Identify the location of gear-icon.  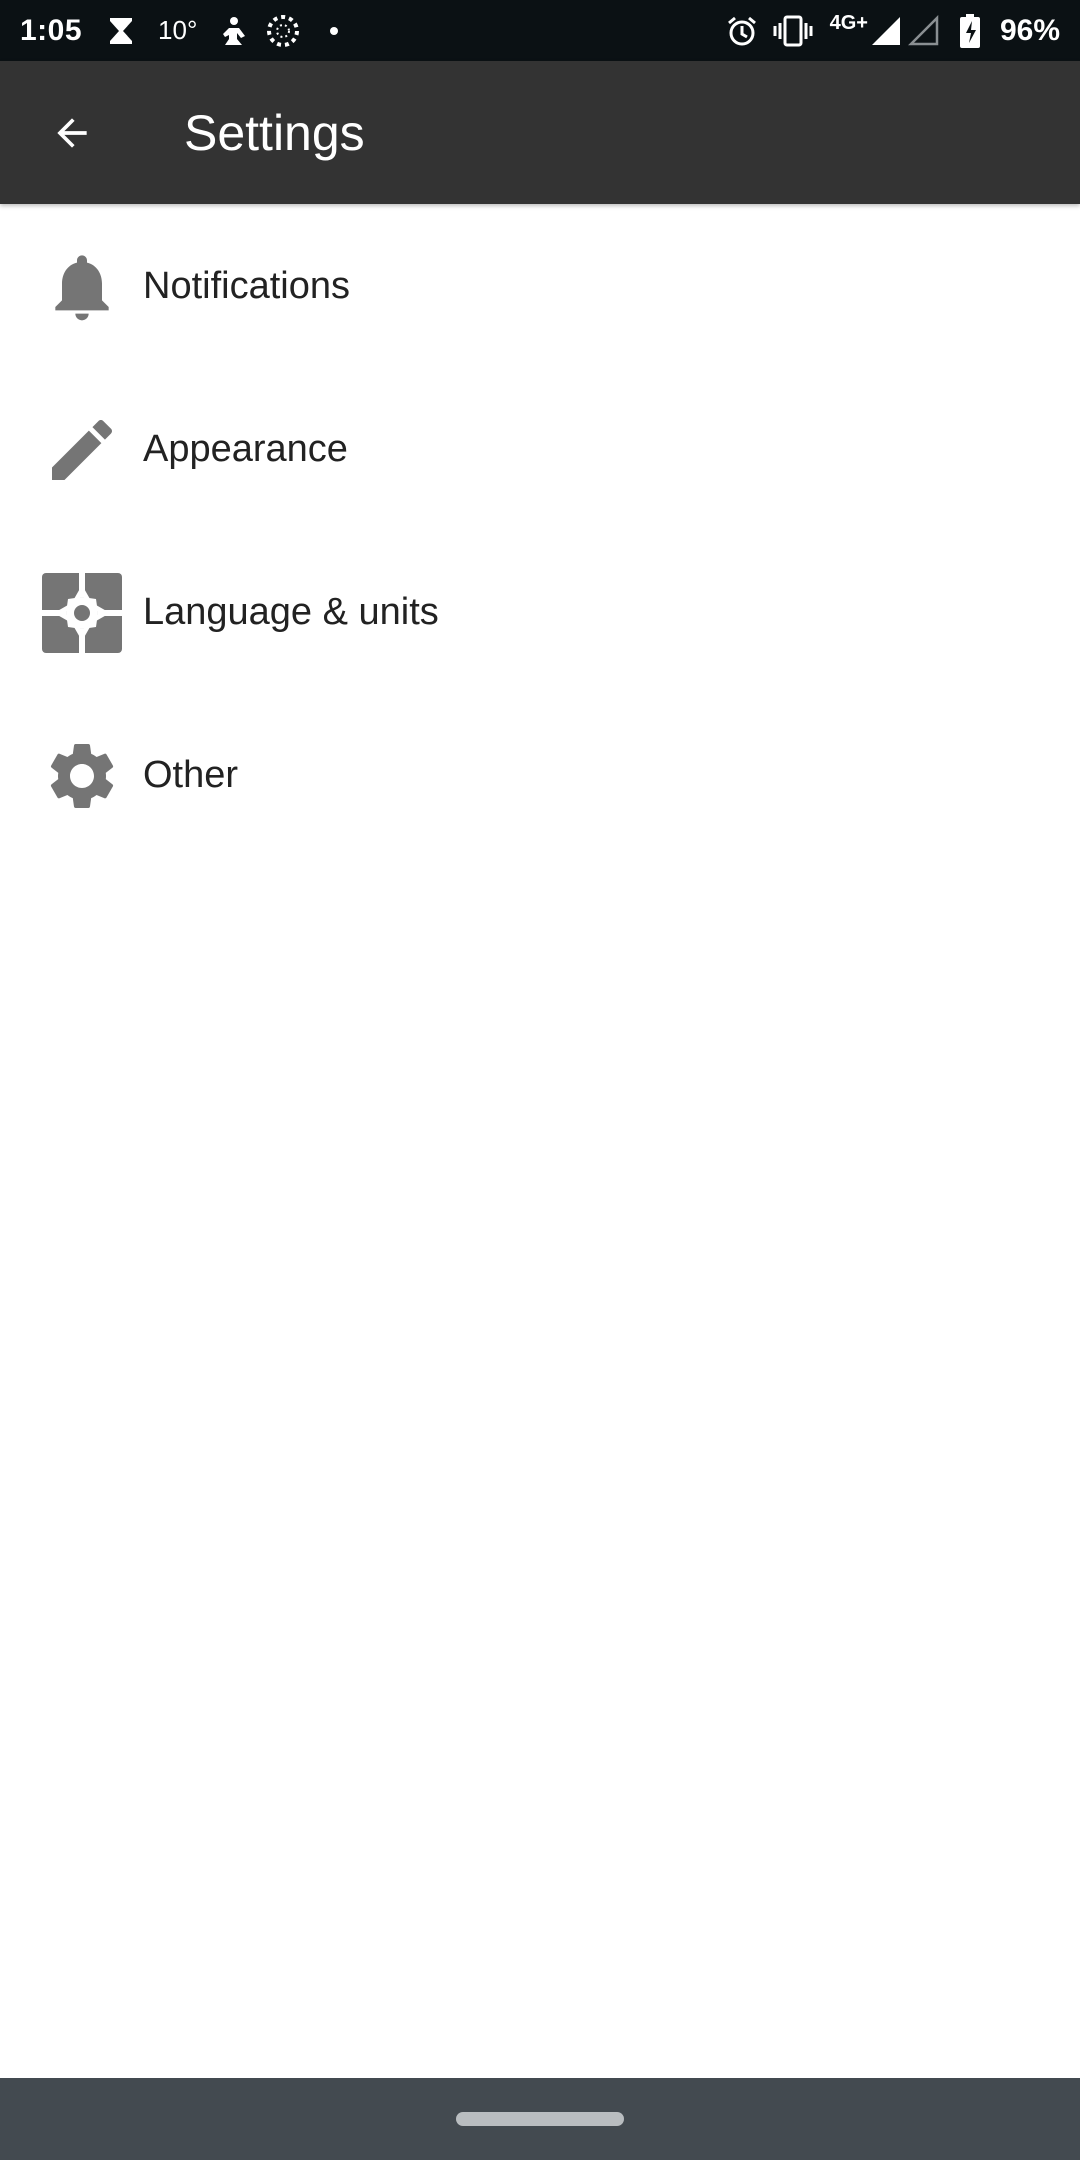
(82, 776).